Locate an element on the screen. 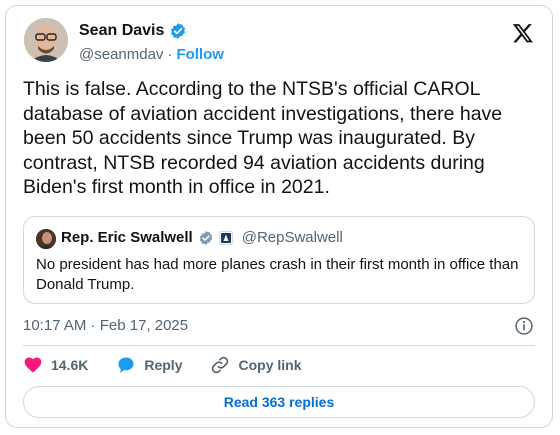 The width and height of the screenshot is (560, 435). copy-link-label: Copy link is located at coordinates (270, 365).